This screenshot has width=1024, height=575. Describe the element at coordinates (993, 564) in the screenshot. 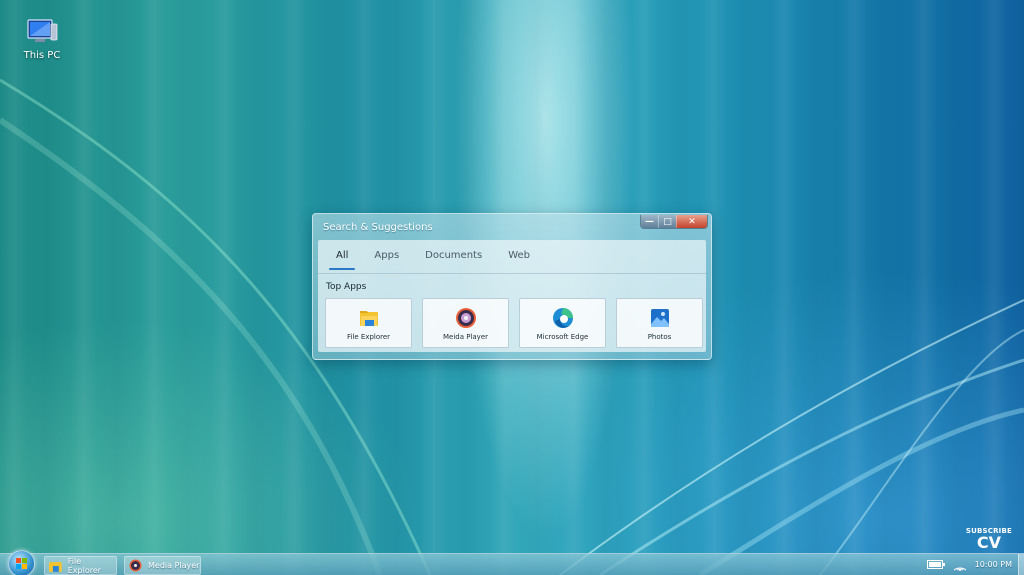

I see `clock: 10:00 PM` at that location.